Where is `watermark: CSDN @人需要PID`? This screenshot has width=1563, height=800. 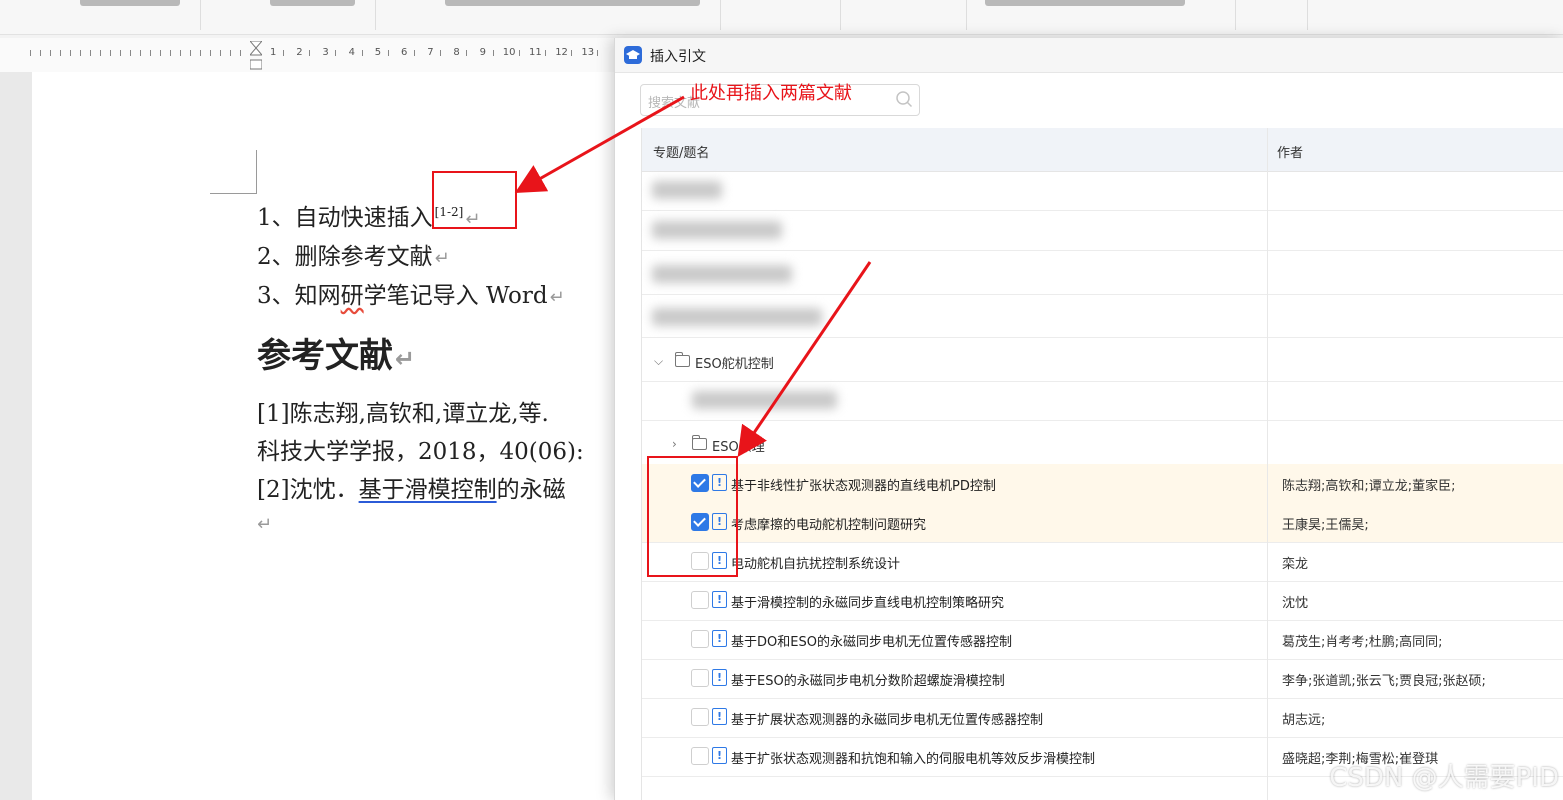 watermark: CSDN @人需要PID is located at coordinates (1444, 778).